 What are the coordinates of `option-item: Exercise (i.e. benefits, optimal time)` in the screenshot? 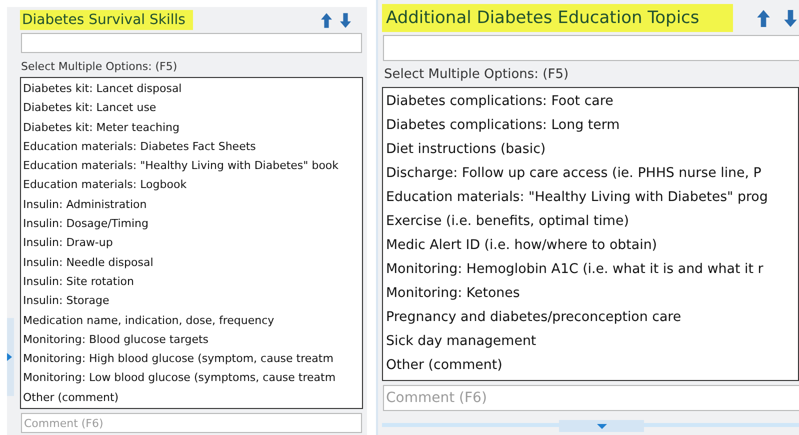 It's located at (590, 222).